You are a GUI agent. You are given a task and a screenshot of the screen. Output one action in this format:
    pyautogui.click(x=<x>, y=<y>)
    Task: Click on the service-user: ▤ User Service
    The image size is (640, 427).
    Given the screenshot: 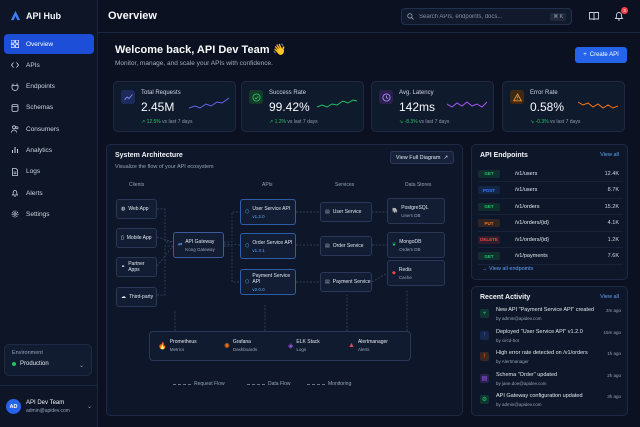 What is the action you would take?
    pyautogui.click(x=346, y=212)
    